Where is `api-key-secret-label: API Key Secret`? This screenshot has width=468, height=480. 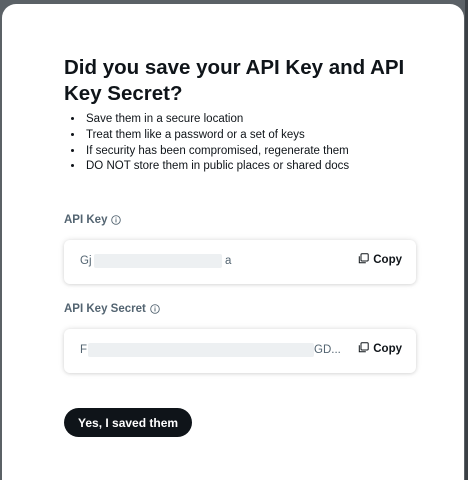 api-key-secret-label: API Key Secret is located at coordinates (105, 309).